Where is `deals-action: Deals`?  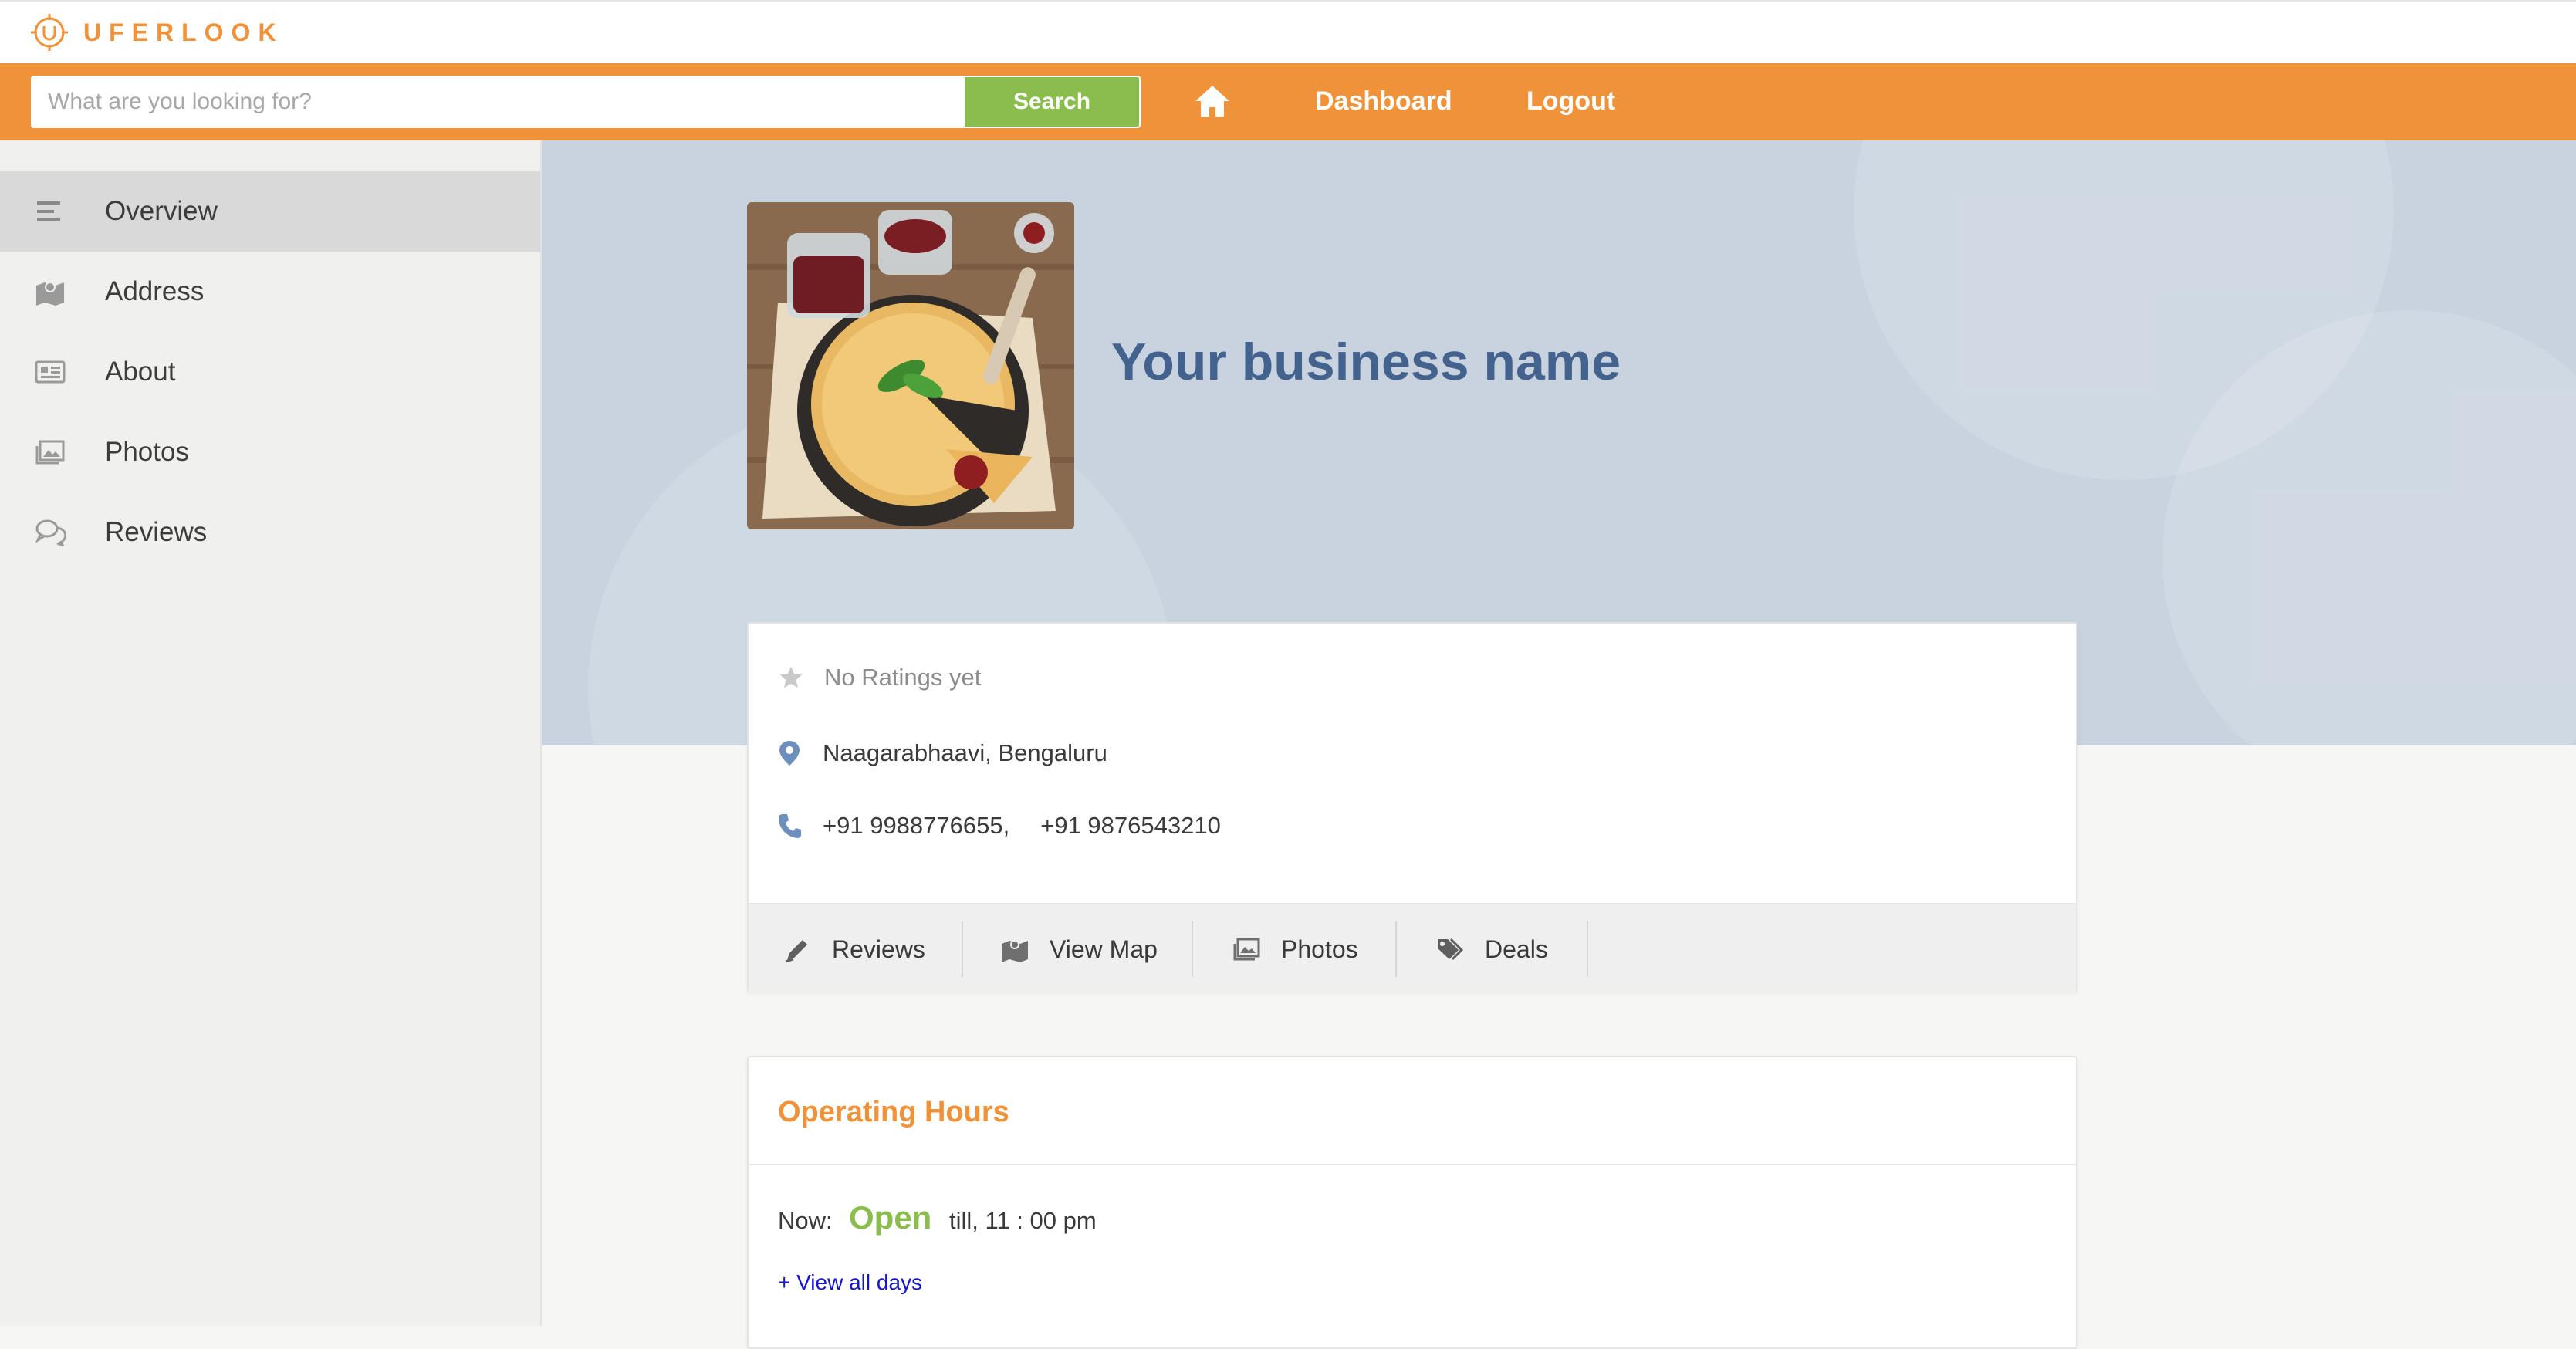 deals-action: Deals is located at coordinates (1491, 949).